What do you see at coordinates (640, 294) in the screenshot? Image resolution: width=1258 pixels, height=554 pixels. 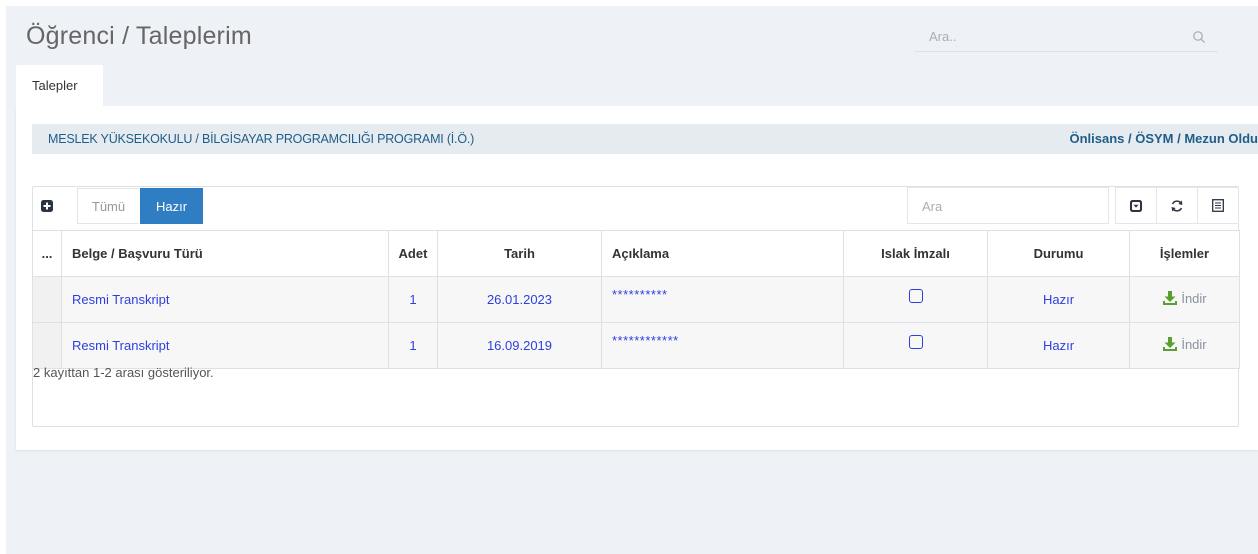 I see `row-description: **********` at bounding box center [640, 294].